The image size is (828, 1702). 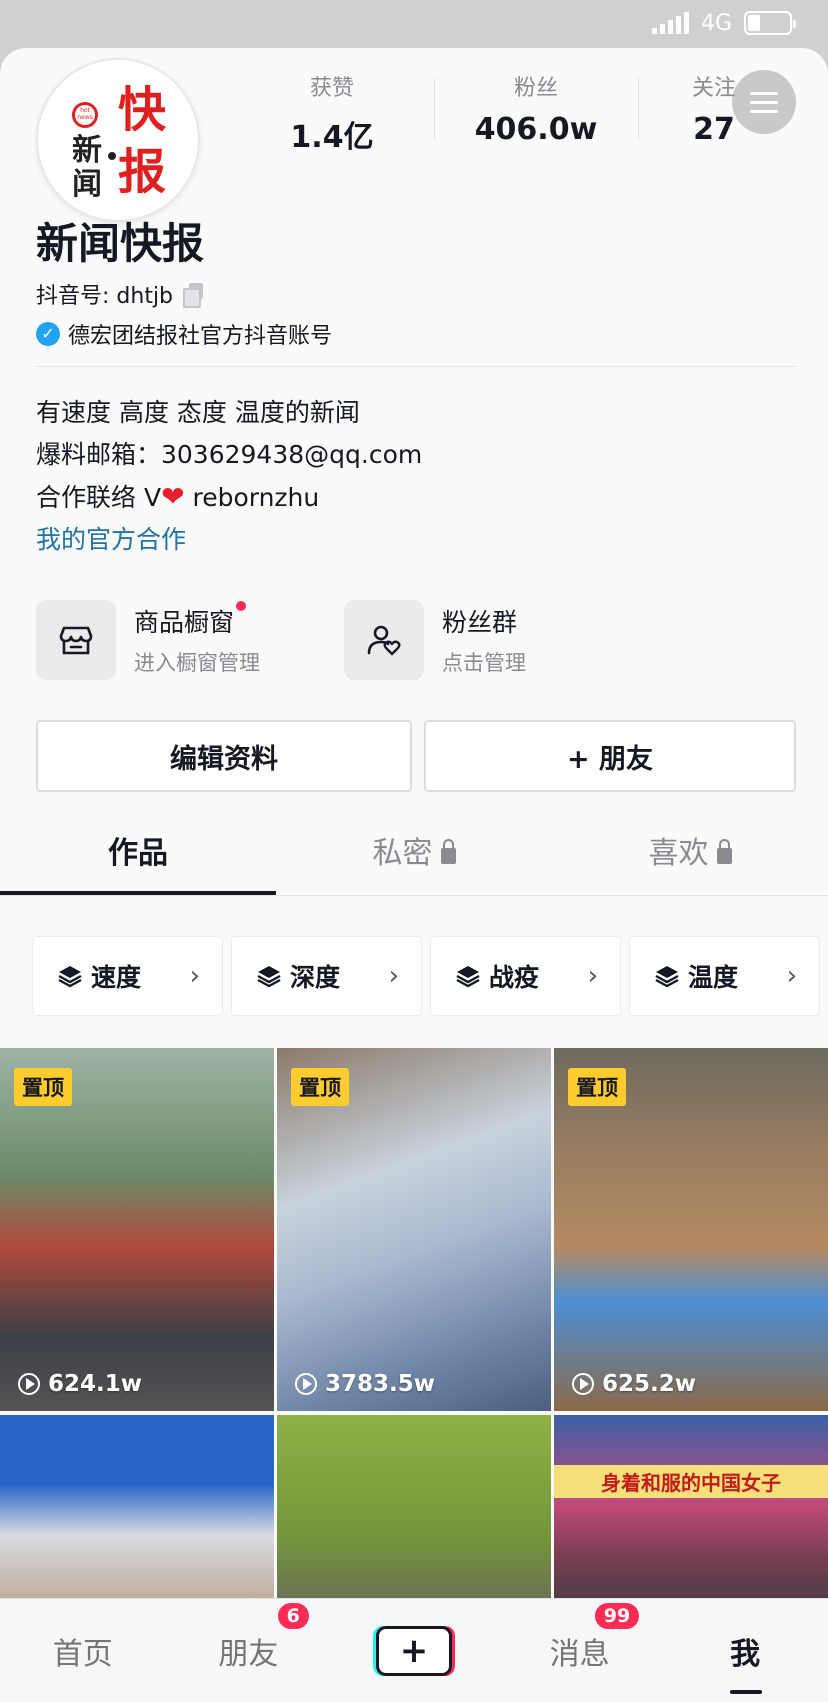 I want to click on avatar-dot, so click(x=112, y=156).